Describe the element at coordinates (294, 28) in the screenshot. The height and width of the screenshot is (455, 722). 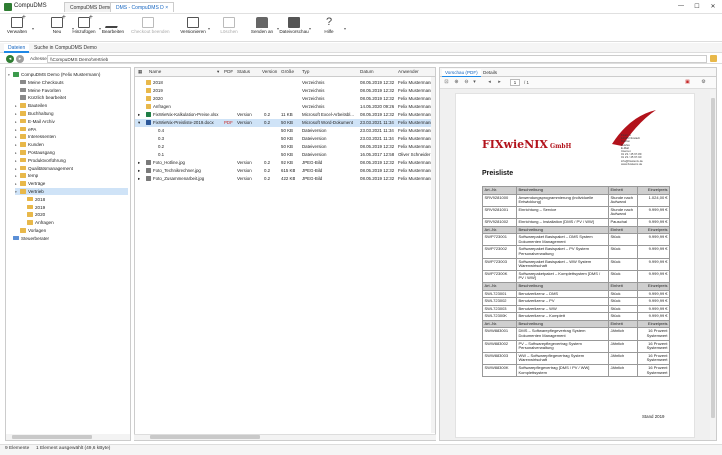
I see `ribbon-button-dateivorschau: Dateivorschau` at that location.